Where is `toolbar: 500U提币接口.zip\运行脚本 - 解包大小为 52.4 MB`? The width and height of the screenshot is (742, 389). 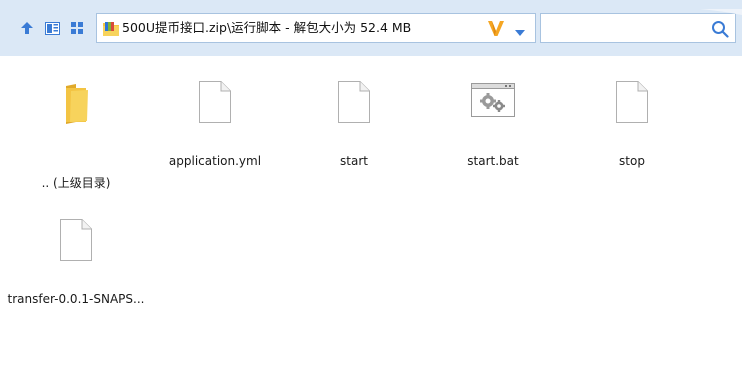
toolbar: 500U提币接口.zip\运行脚本 - 解包大小为 52.4 MB is located at coordinates (371, 28).